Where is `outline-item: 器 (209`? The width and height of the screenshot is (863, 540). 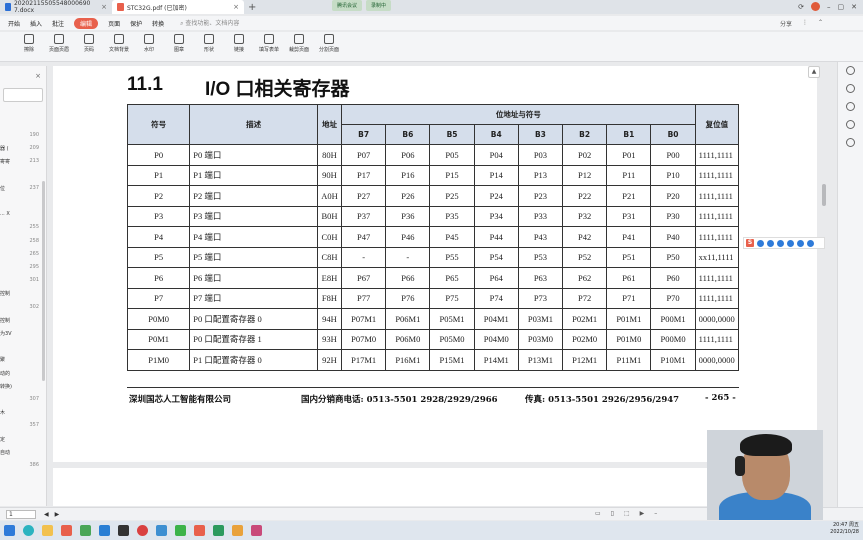
outline-item: 器 (209 is located at coordinates (22, 151).